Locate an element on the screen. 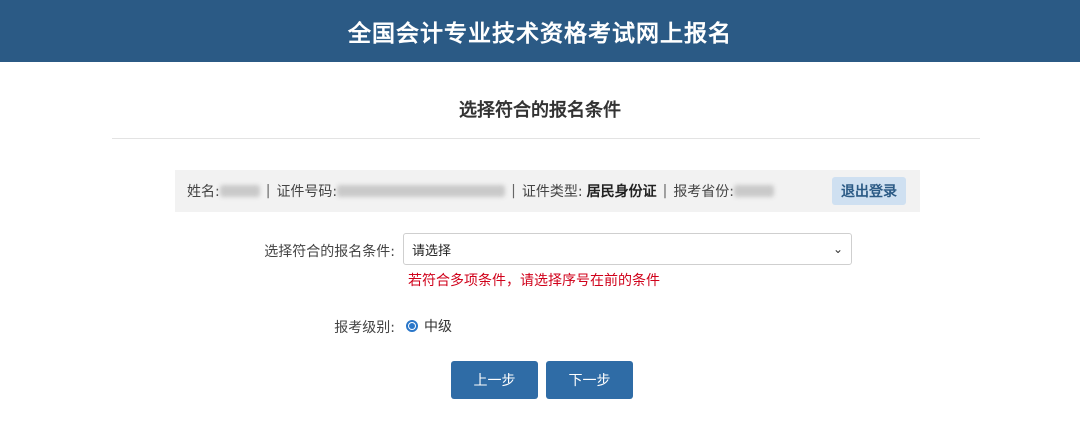 The height and width of the screenshot is (438, 1080). logout-button: 退出登录 is located at coordinates (869, 191).